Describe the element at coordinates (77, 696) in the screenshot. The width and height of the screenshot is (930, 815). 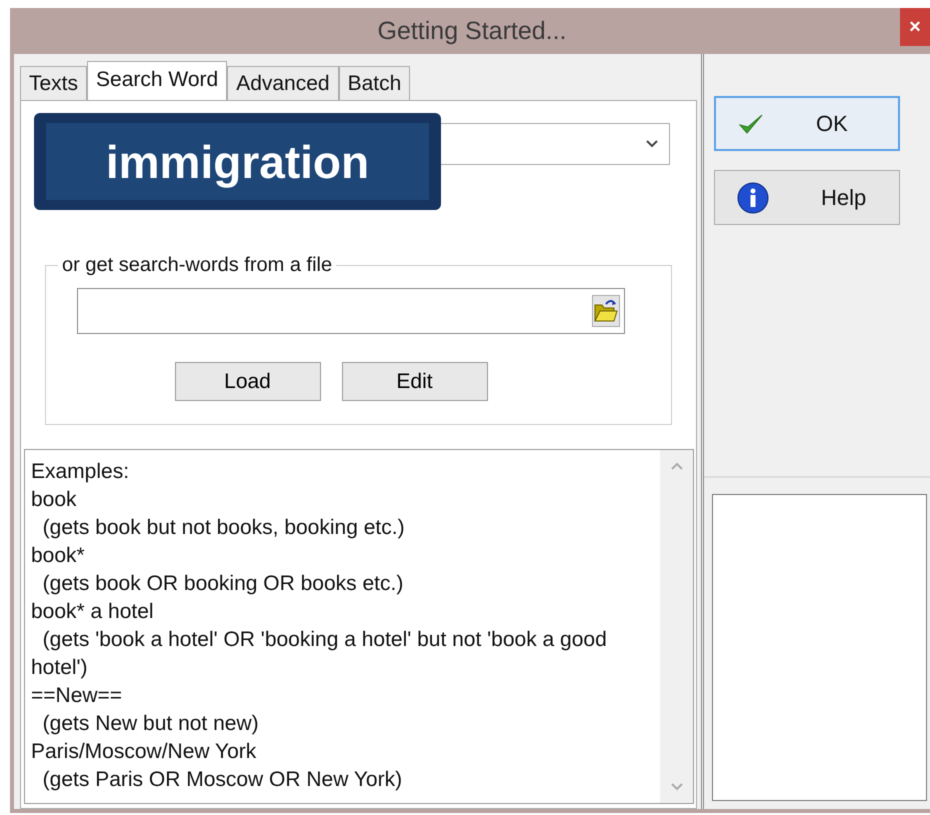
I see `example-line: ==New==` at that location.